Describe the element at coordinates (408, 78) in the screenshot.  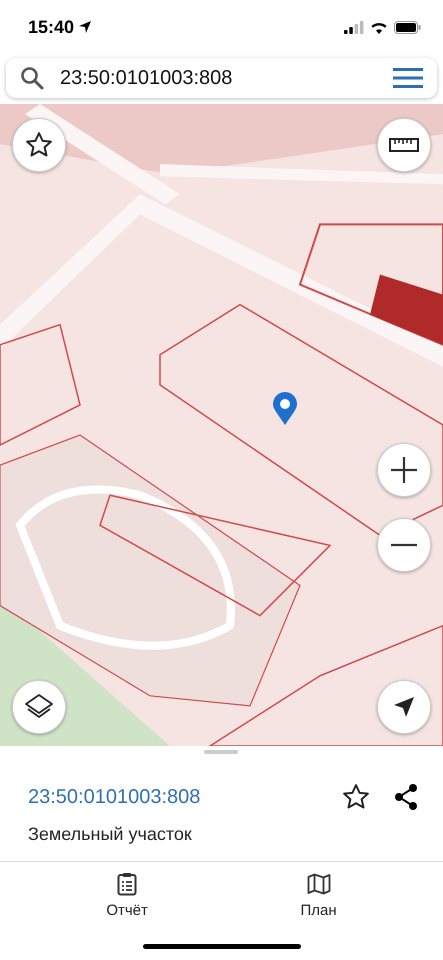
I see `menu-icon` at that location.